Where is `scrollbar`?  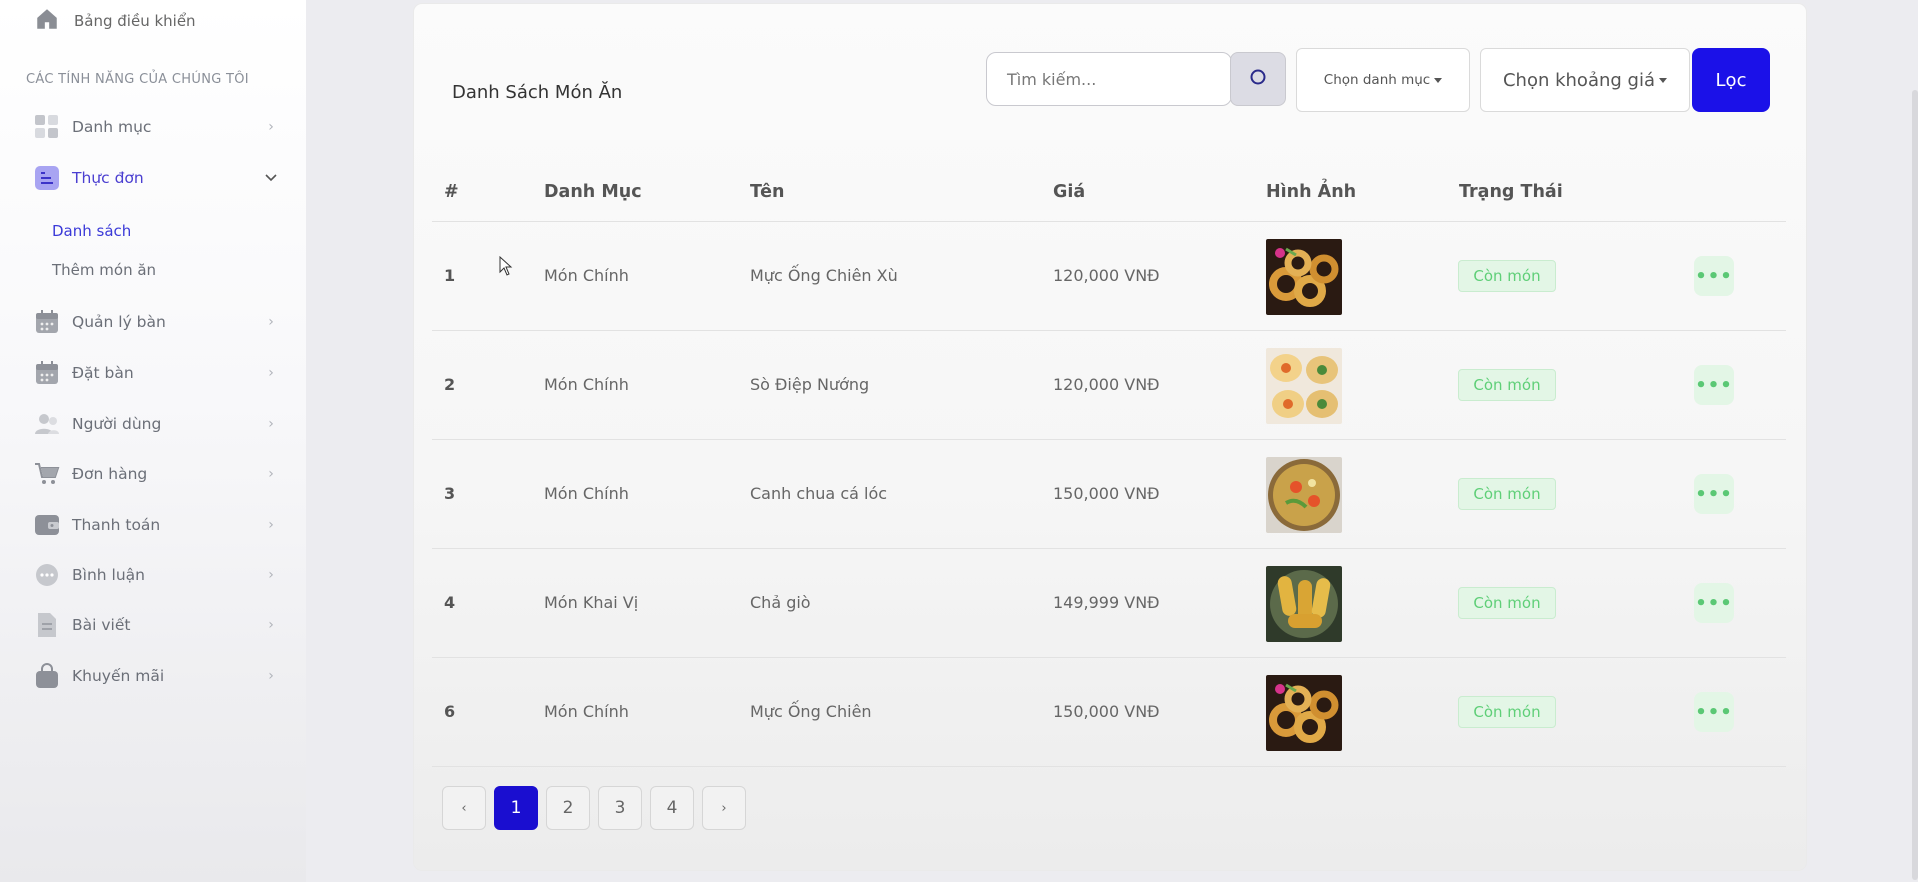
scrollbar is located at coordinates (1915, 485).